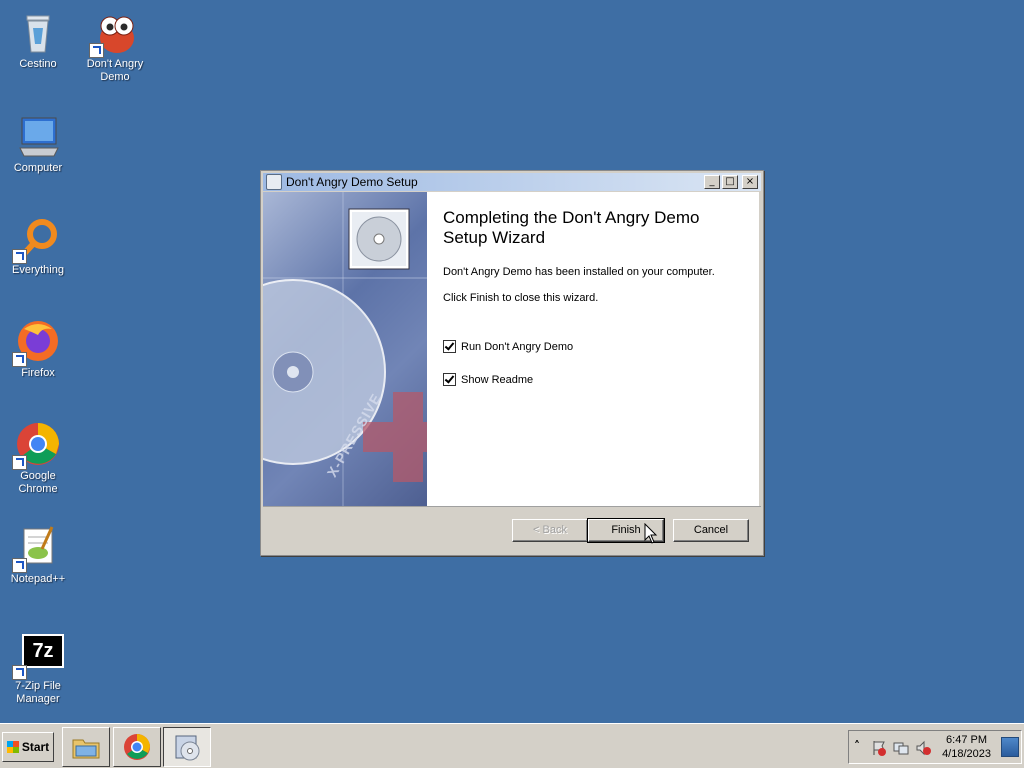  Describe the element at coordinates (352, 182) in the screenshot. I see `window-title: Don't Angry Demo Setup` at that location.